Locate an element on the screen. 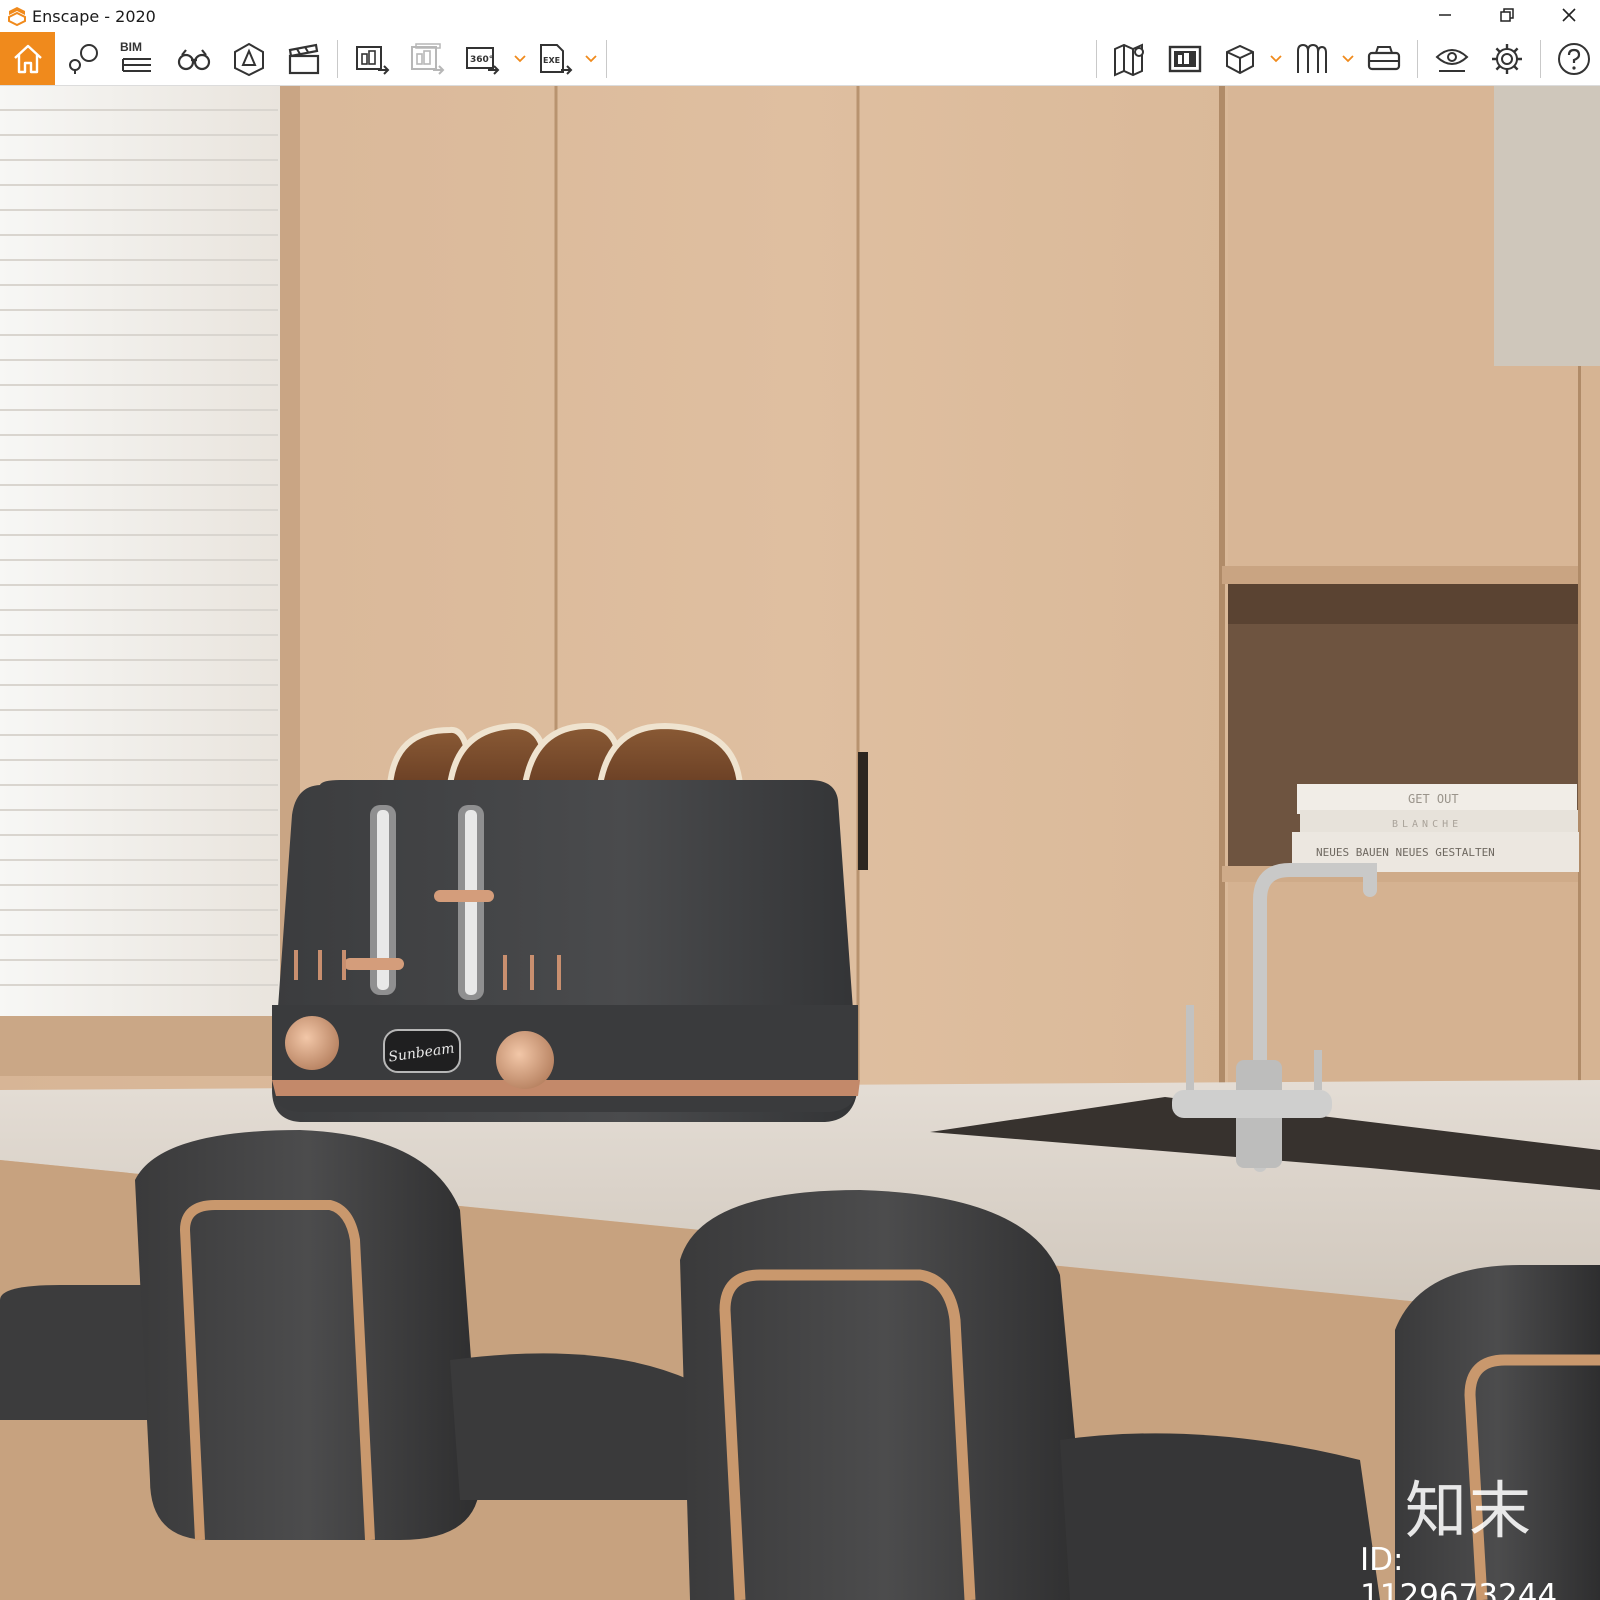 This screenshot has width=1600, height=1600. vr-headset-icon is located at coordinates (1384, 57).